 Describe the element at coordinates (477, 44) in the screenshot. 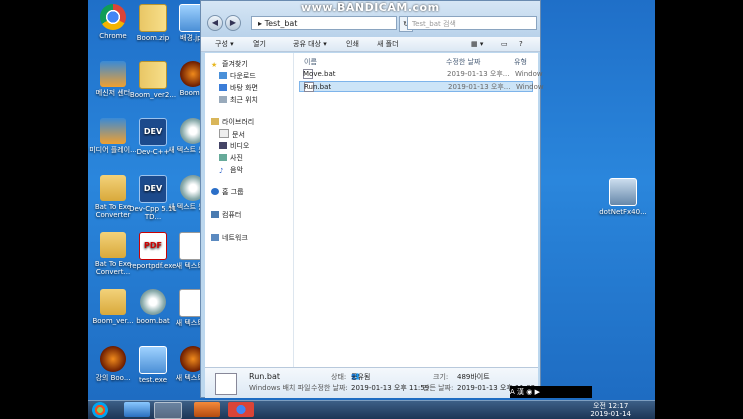

I see `view-options-icon: ▦ ▾` at that location.